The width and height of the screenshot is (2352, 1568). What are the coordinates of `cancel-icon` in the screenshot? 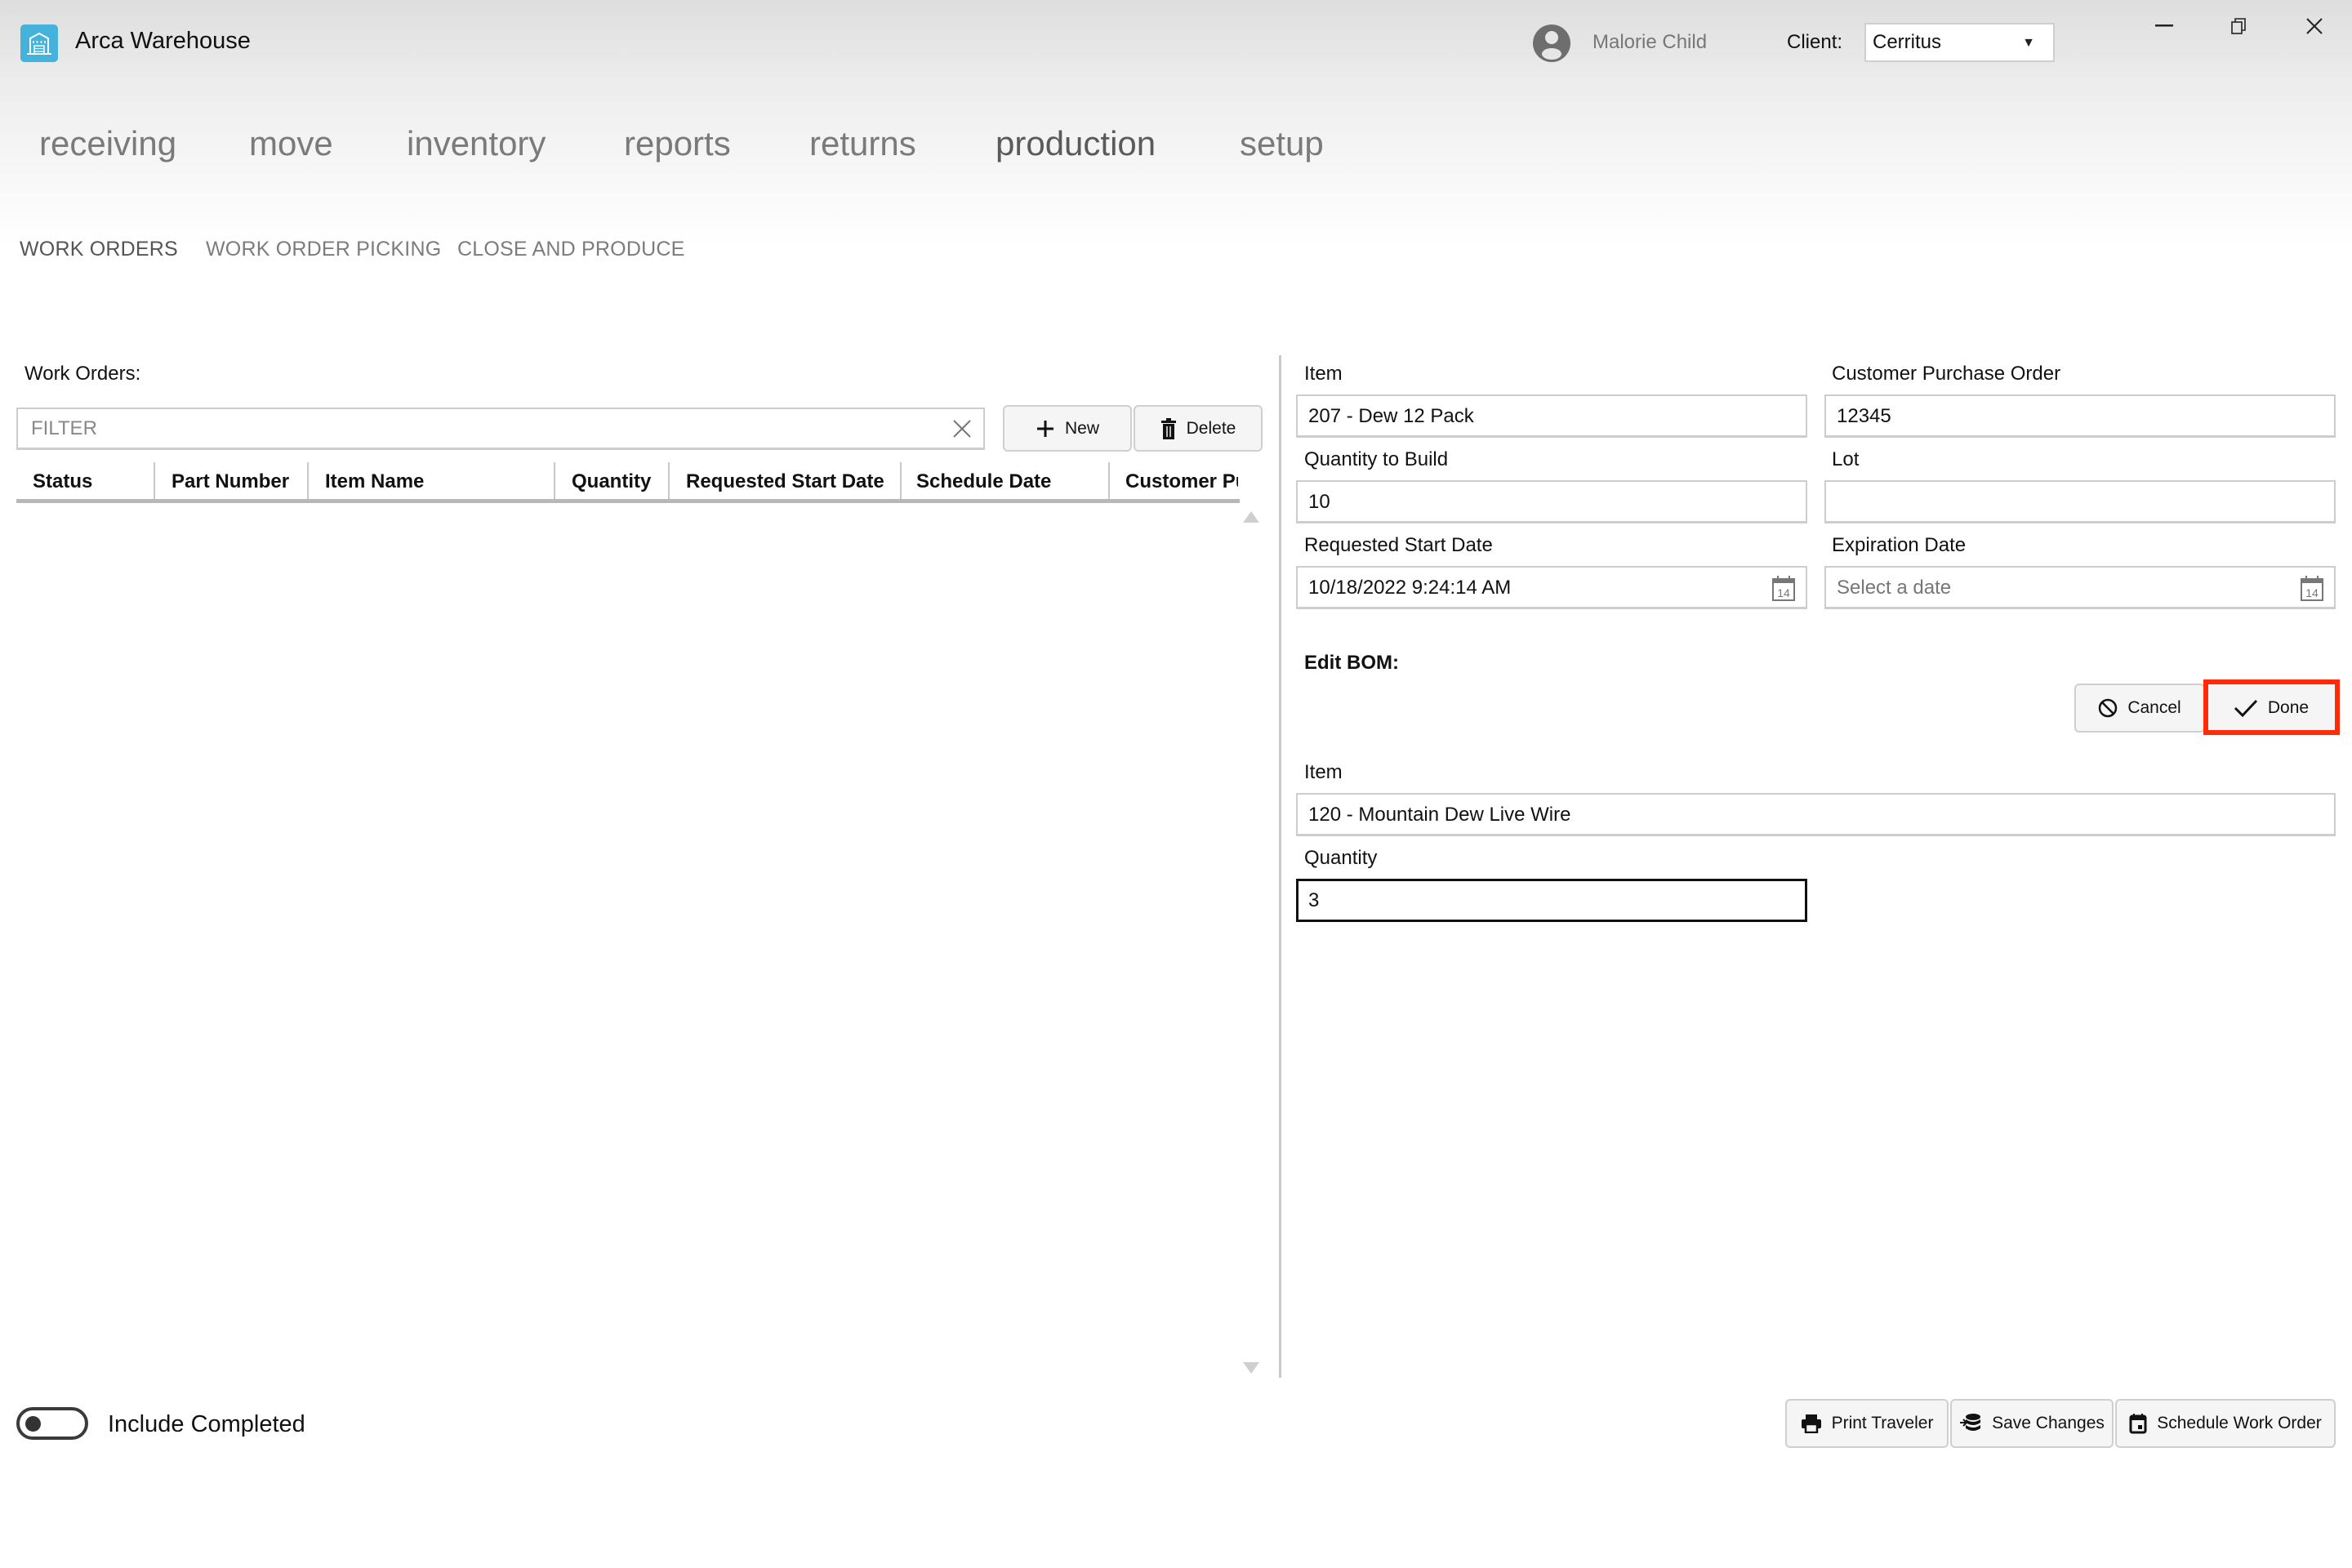 It's located at (2108, 708).